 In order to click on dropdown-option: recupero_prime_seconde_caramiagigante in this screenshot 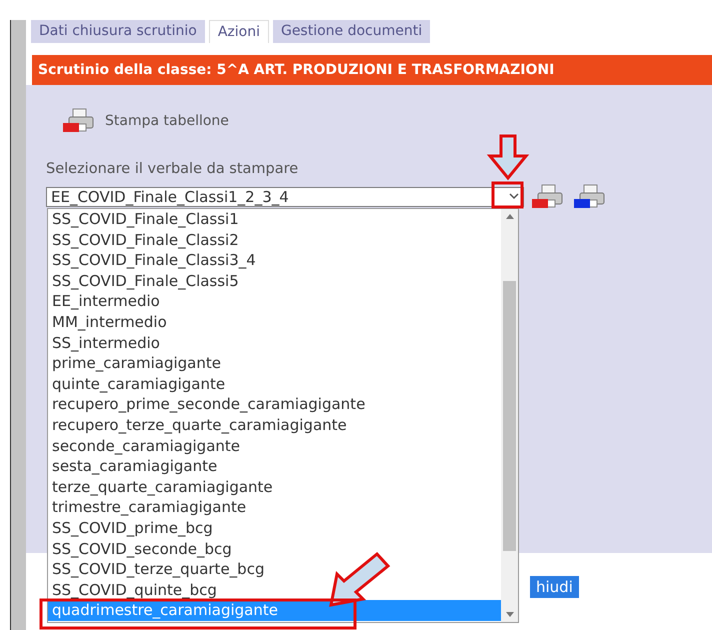, I will do `click(274, 404)`.